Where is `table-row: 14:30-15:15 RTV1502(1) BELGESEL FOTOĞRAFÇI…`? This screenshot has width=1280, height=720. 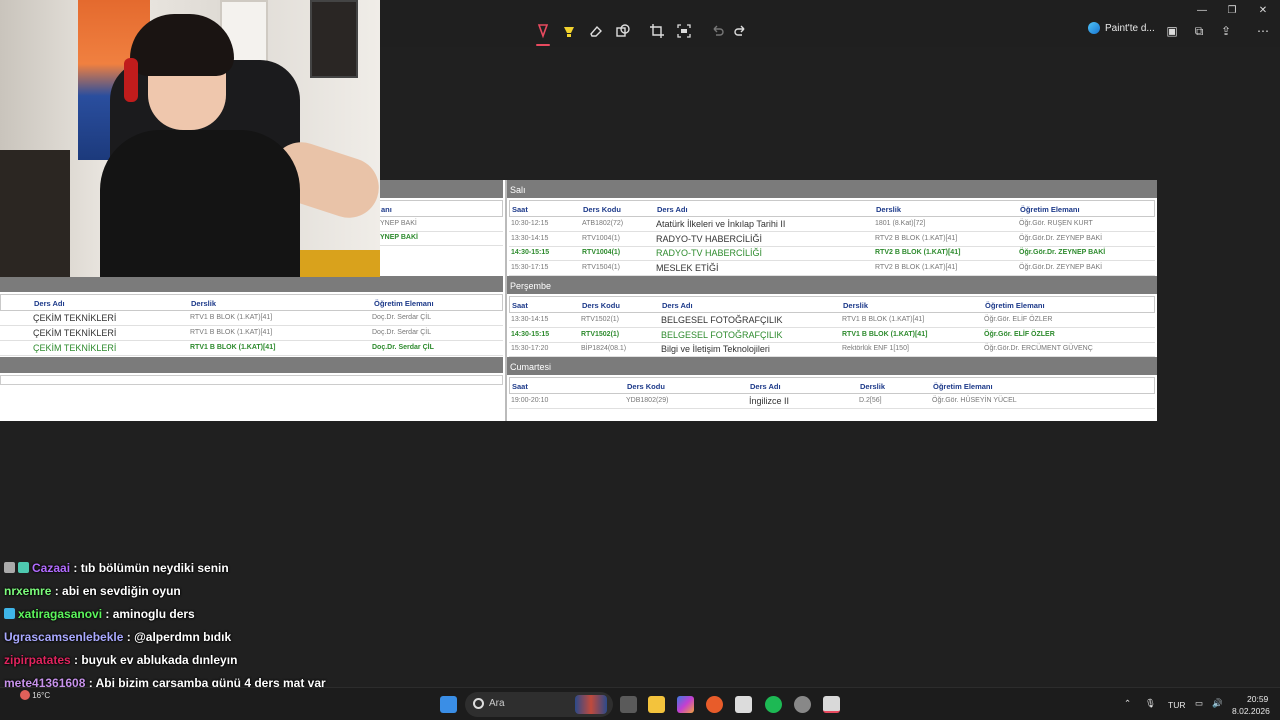
table-row: 14:30-15:15 RTV1502(1) BELGESEL FOTOĞRAFÇI… is located at coordinates (832, 336).